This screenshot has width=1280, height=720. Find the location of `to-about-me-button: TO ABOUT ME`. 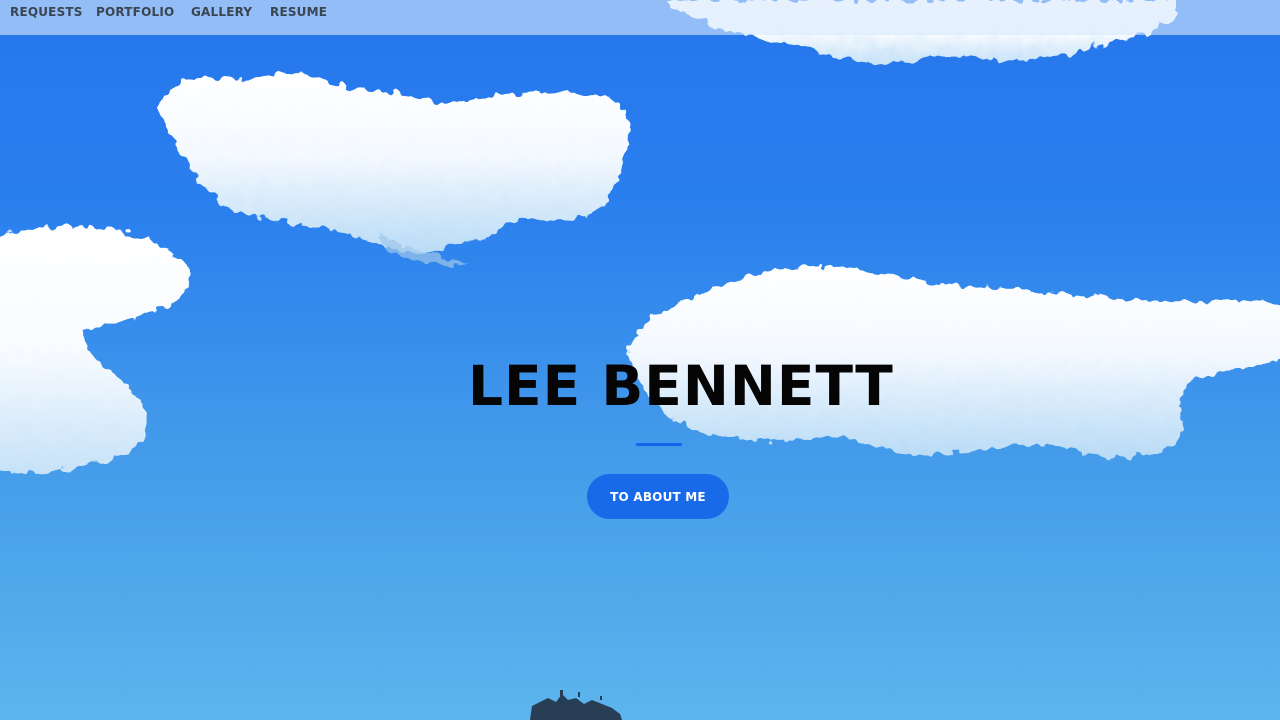

to-about-me-button: TO ABOUT ME is located at coordinates (658, 496).